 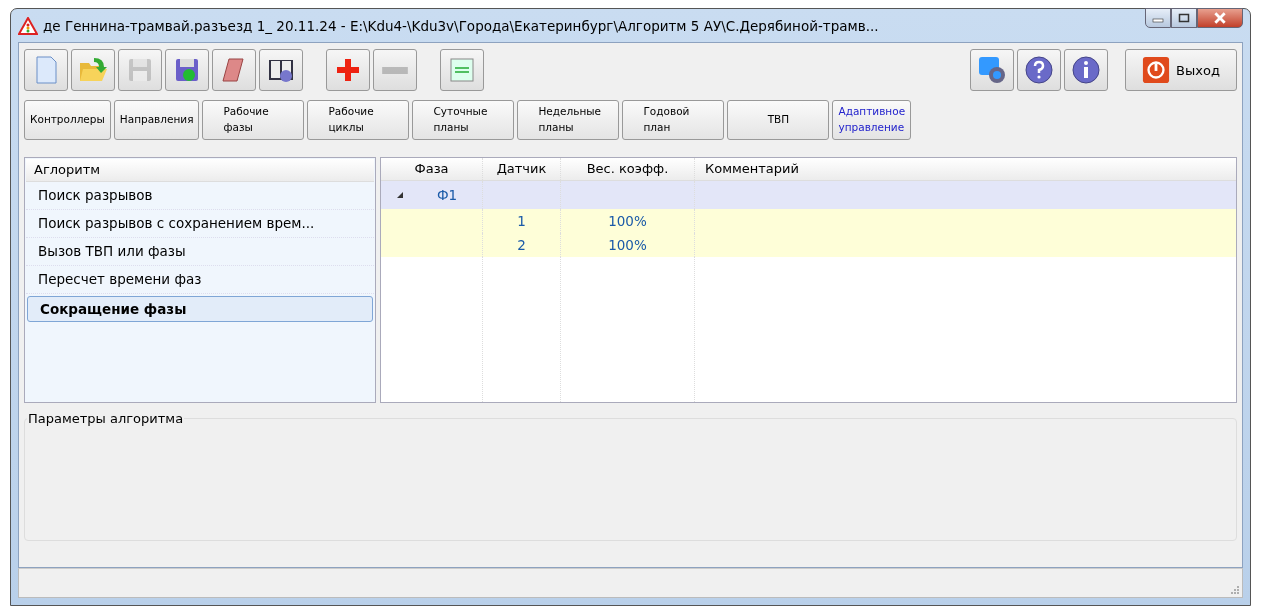 What do you see at coordinates (752, 169) in the screenshot?
I see `column-header: Комментарий` at bounding box center [752, 169].